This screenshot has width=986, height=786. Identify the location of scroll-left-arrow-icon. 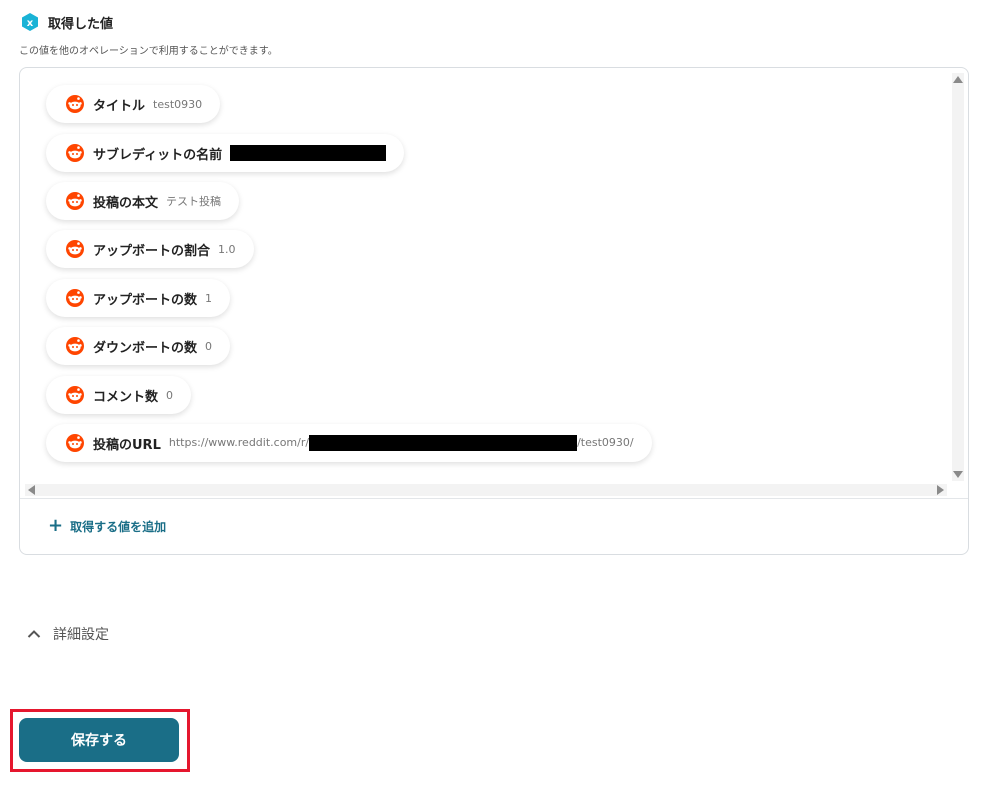
(31, 490).